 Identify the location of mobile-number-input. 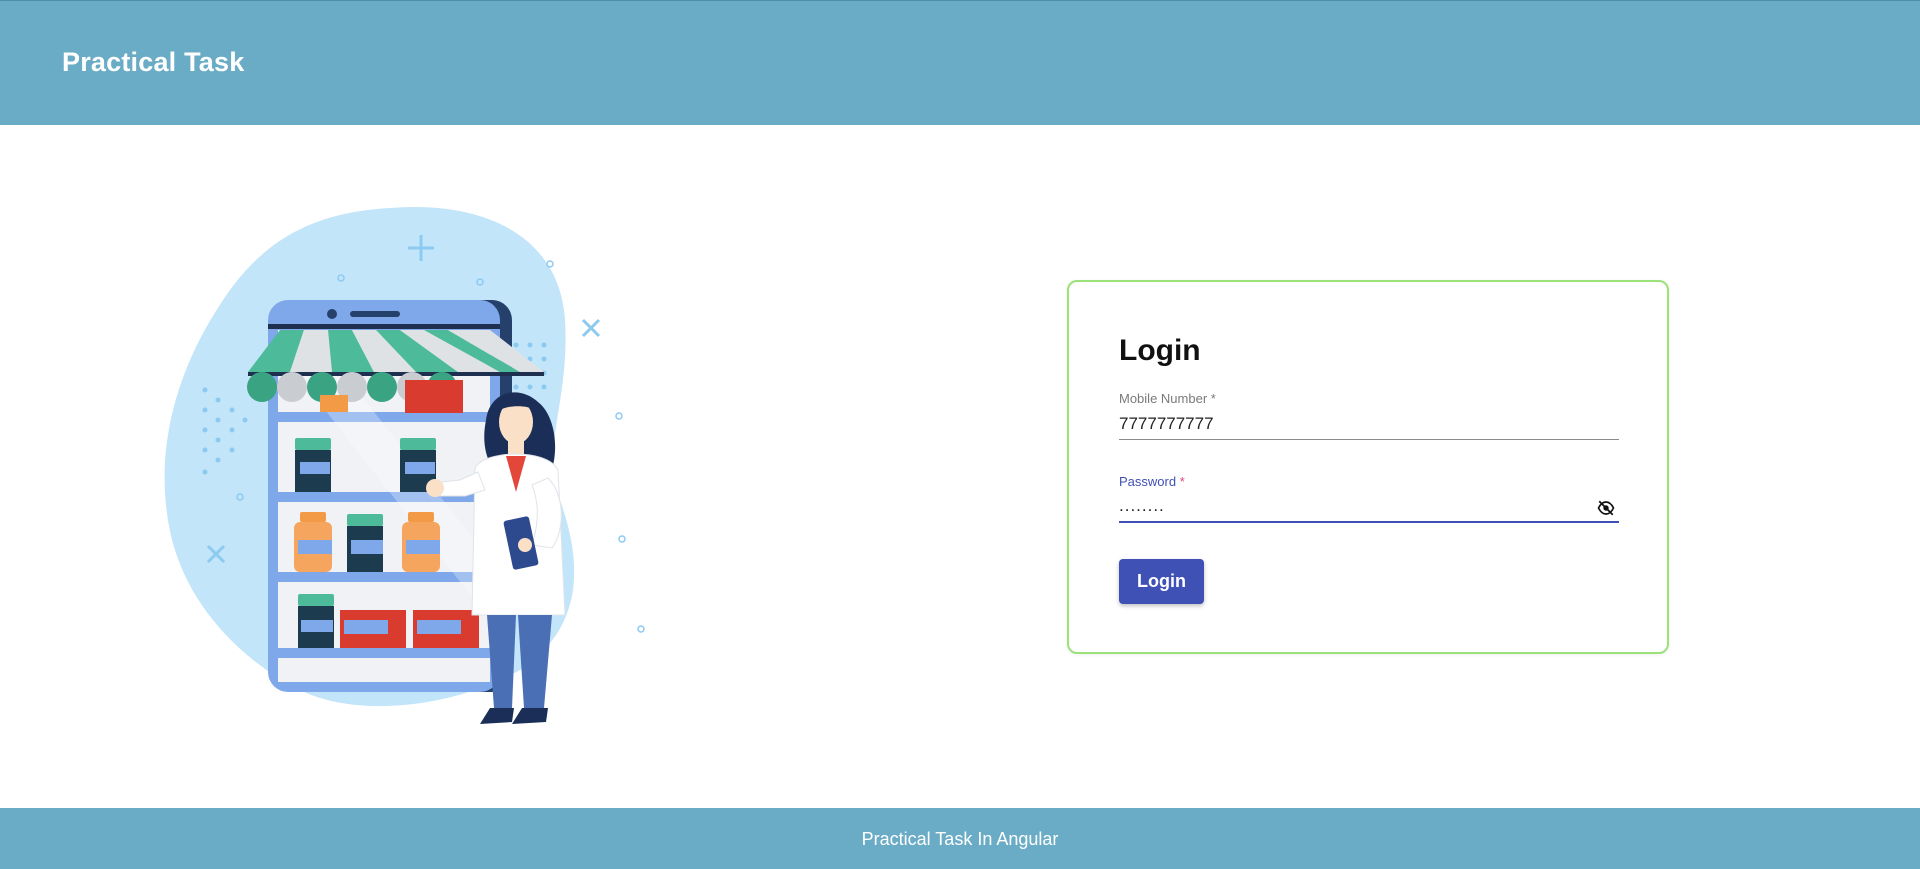
(1369, 424).